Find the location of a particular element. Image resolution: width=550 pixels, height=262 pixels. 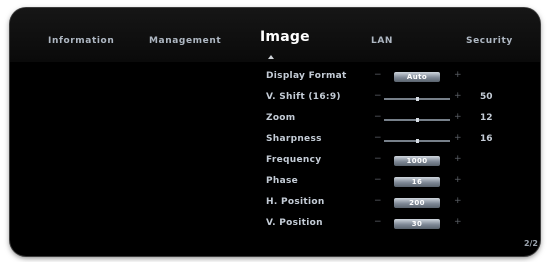

tab-image: Image is located at coordinates (285, 37).